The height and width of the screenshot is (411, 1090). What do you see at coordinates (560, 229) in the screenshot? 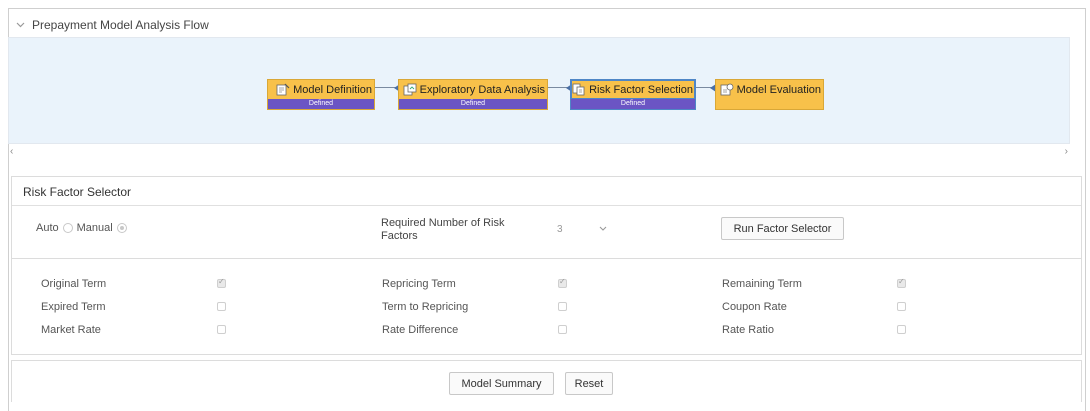
I see `dropdown-value: 3` at bounding box center [560, 229].